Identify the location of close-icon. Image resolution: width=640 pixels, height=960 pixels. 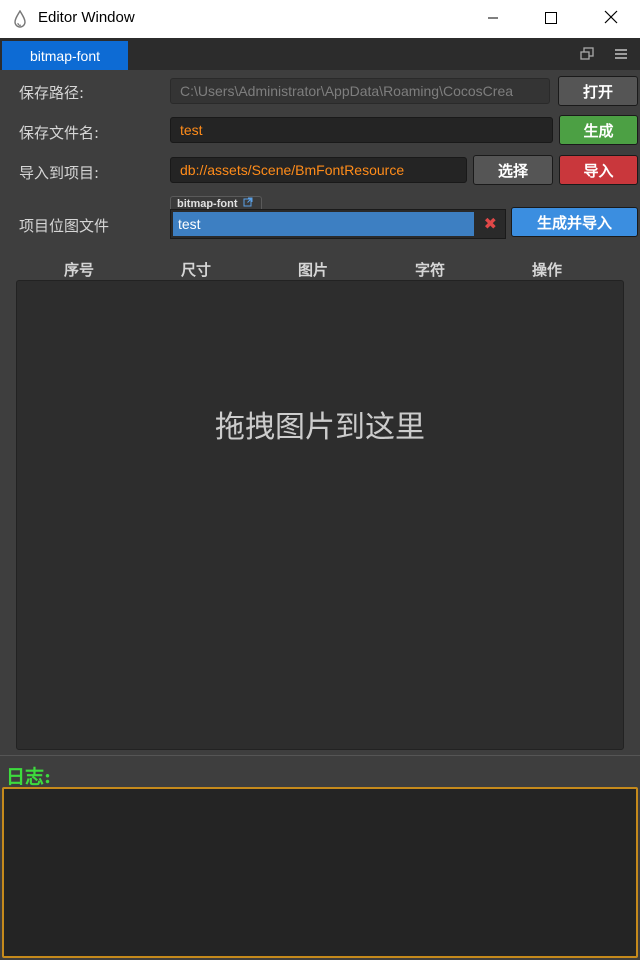
(611, 18).